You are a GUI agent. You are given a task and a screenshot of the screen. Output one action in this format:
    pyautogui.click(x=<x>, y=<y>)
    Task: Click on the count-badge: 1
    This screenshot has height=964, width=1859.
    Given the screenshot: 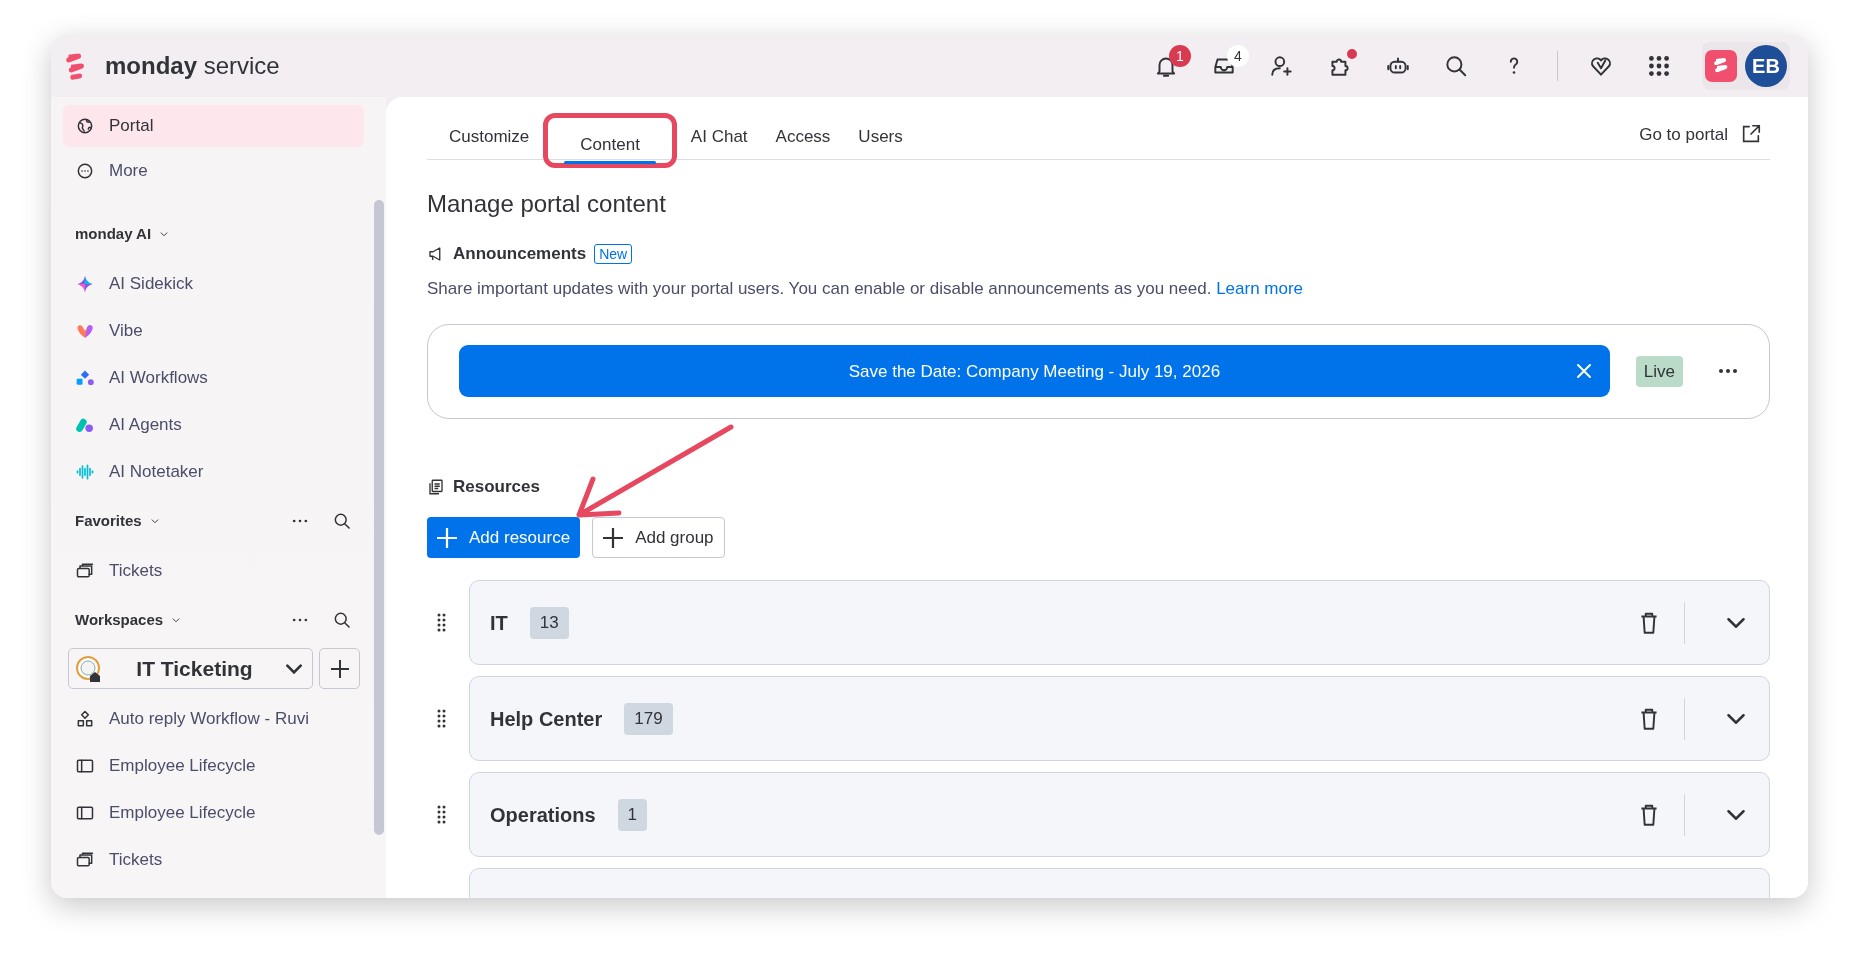 What is the action you would take?
    pyautogui.click(x=632, y=815)
    